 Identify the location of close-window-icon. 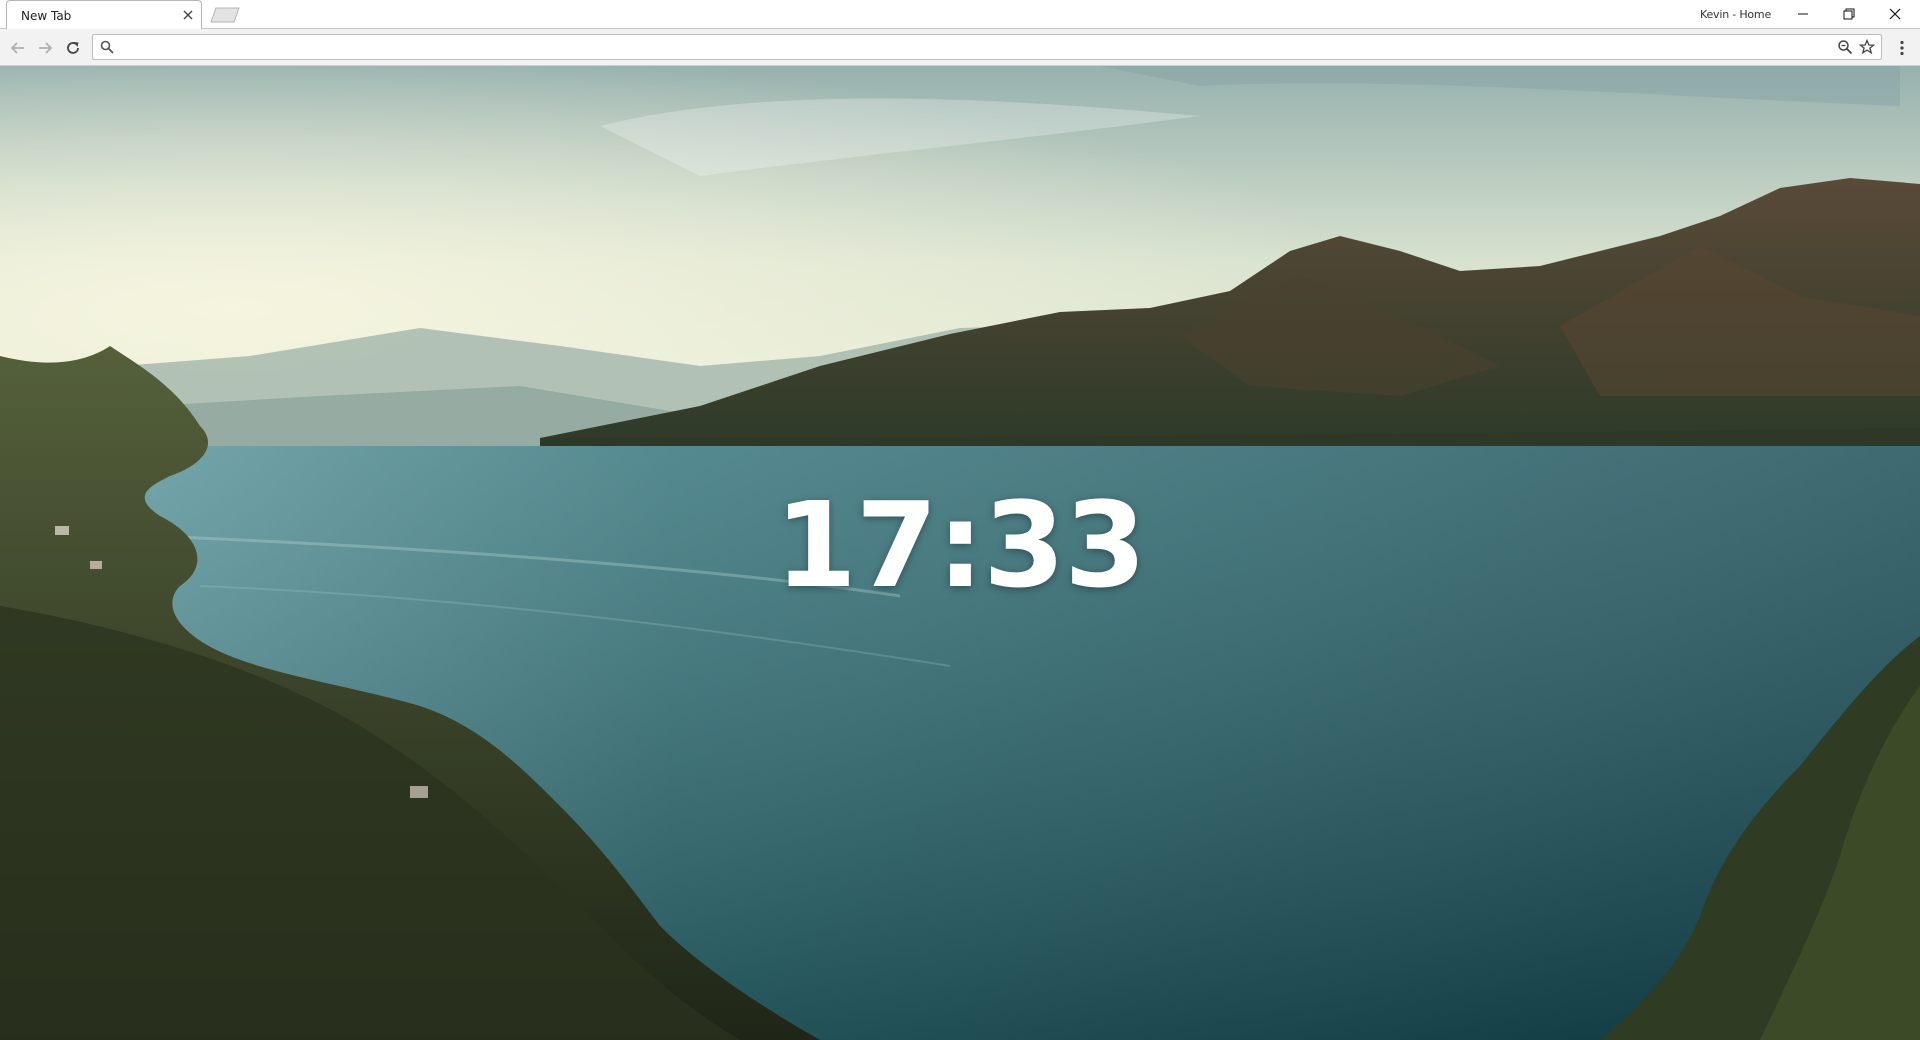
(1895, 14).